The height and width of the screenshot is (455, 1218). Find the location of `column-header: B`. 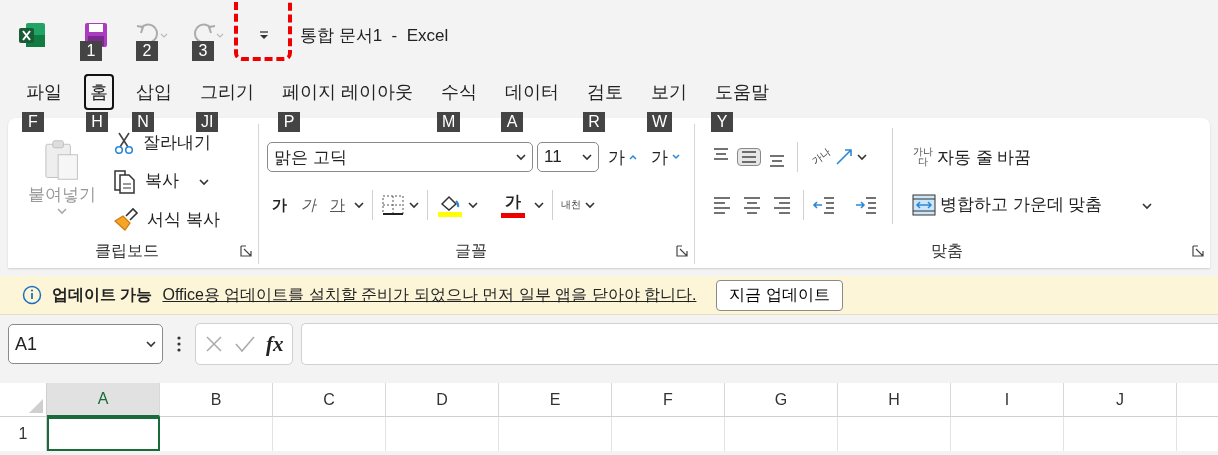

column-header: B is located at coordinates (216, 400).